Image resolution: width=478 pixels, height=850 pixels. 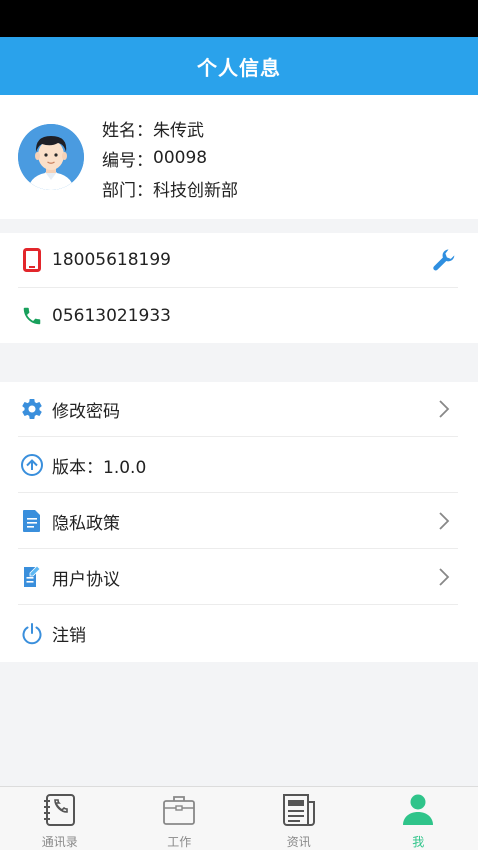 I want to click on menu-item-label: 注销, so click(x=69, y=636).